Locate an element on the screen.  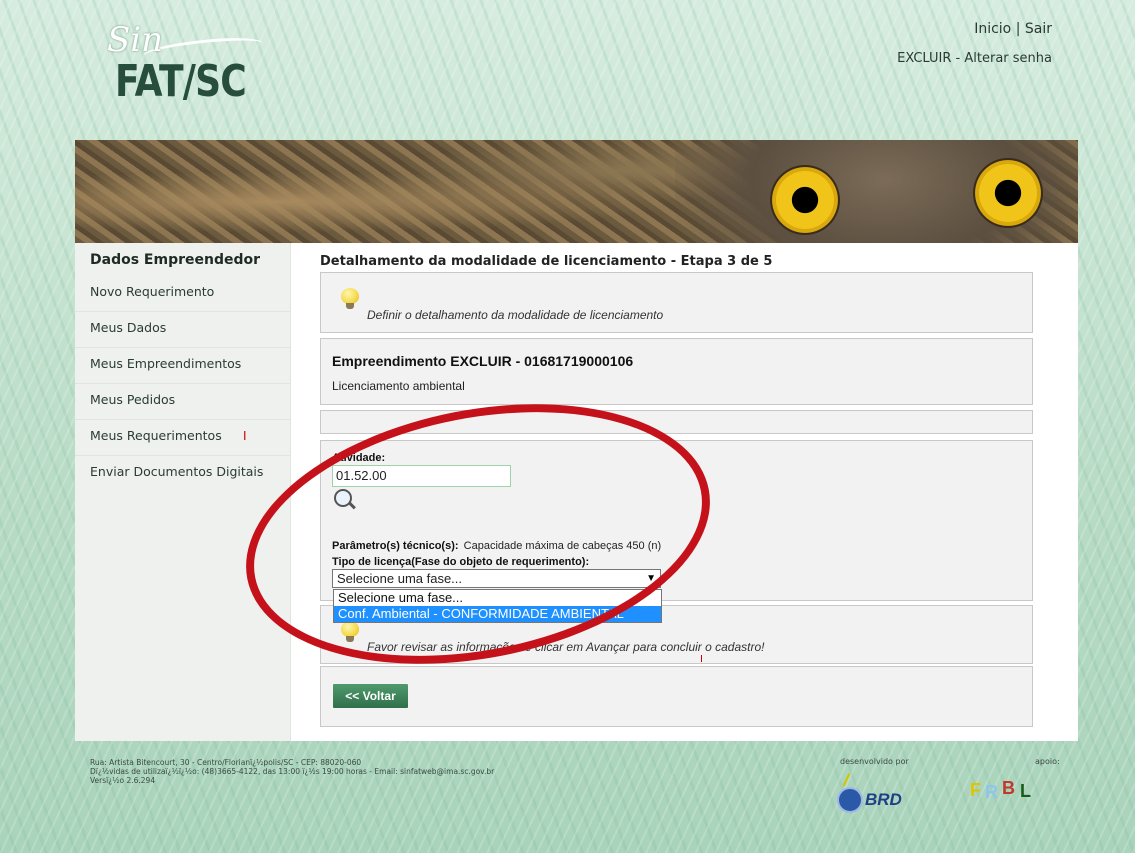
sidebar-item-enviar-documentos: Enviar Documentos Digitais is located at coordinates (182, 473).